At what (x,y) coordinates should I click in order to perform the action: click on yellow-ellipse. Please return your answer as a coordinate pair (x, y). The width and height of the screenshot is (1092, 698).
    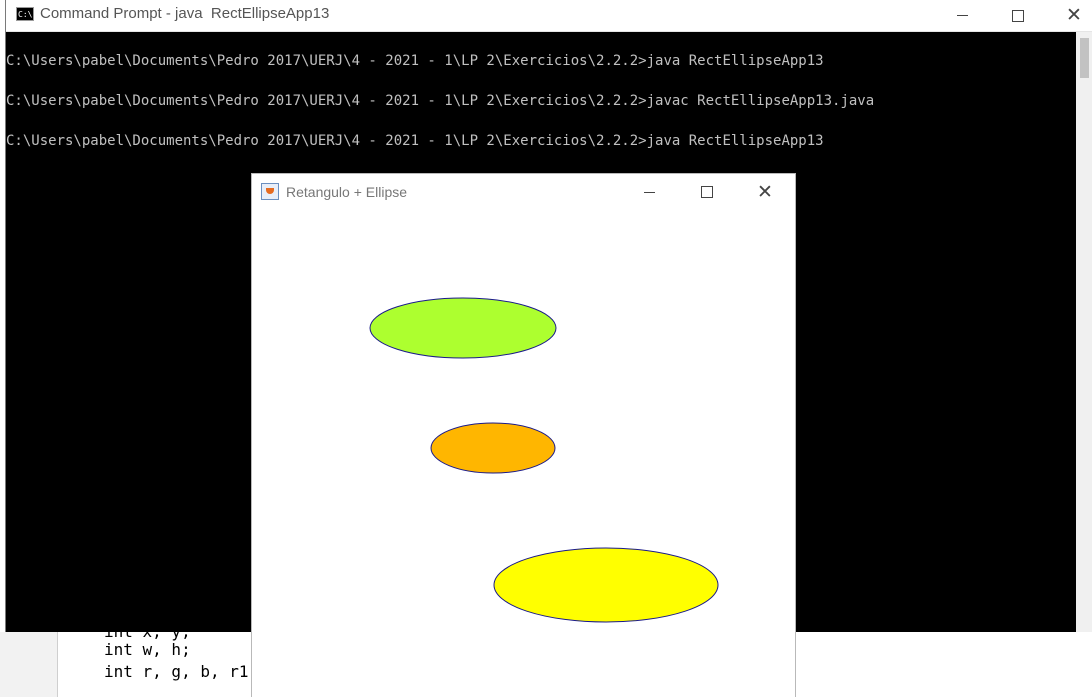
    Looking at the image, I should click on (606, 585).